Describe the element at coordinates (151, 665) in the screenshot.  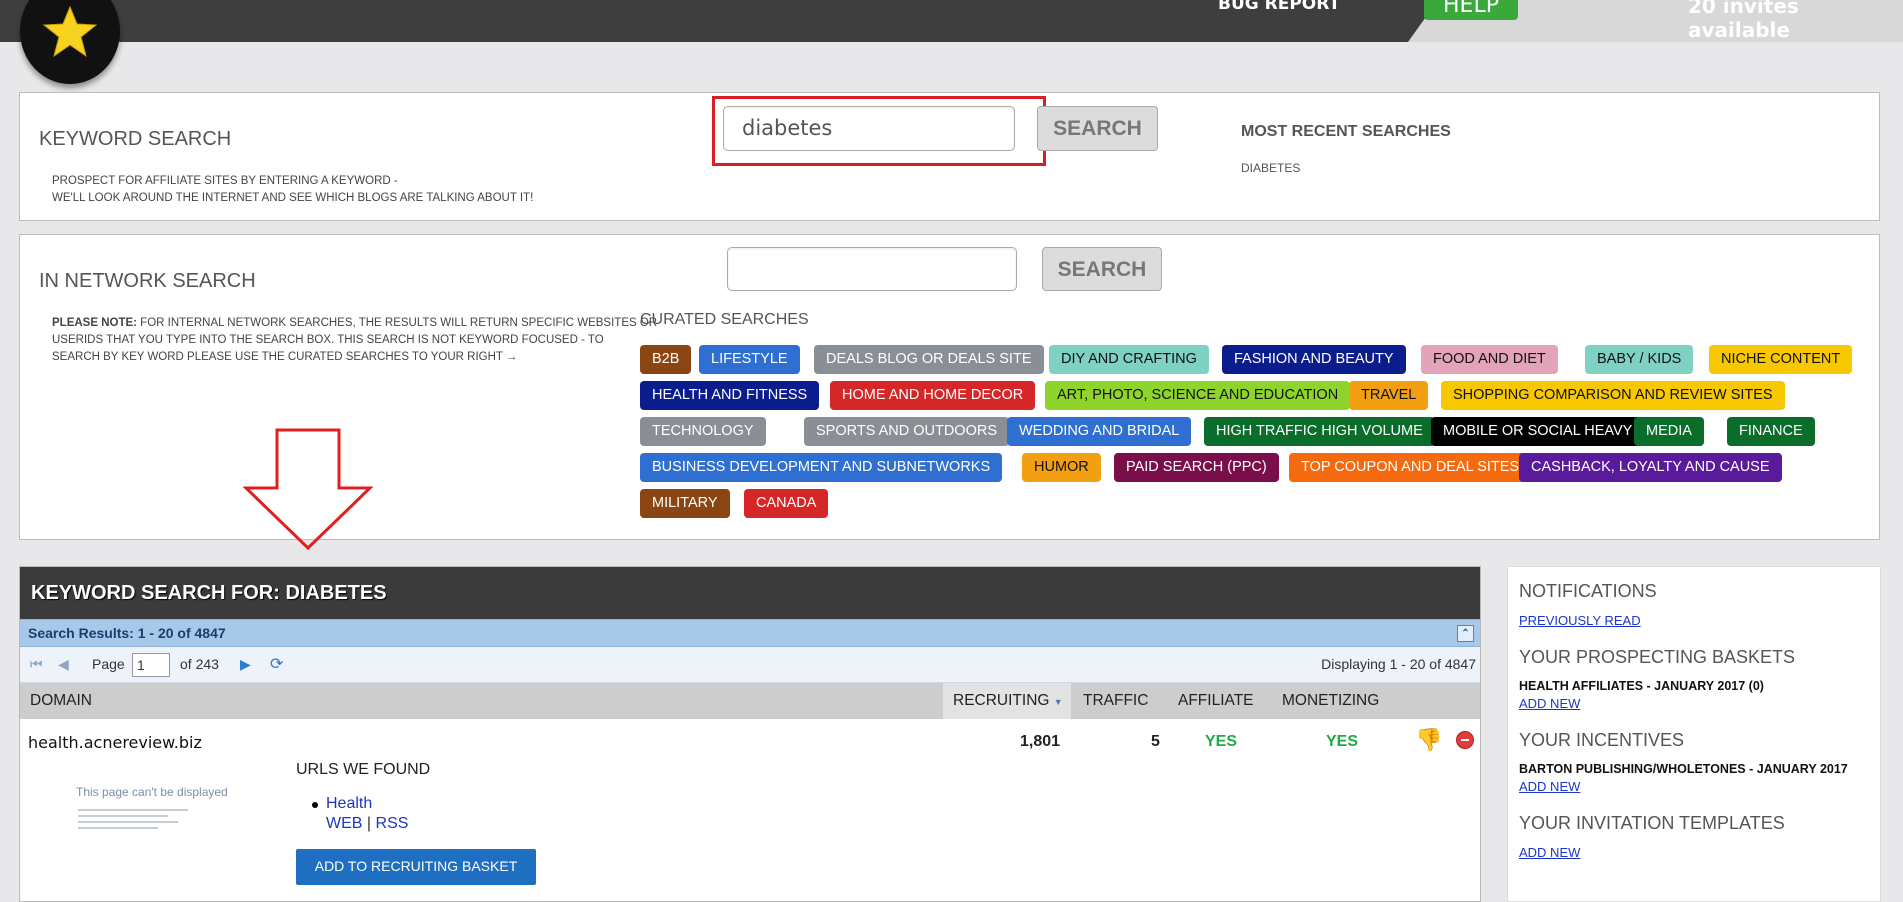
I see `page-number-input: 1` at that location.